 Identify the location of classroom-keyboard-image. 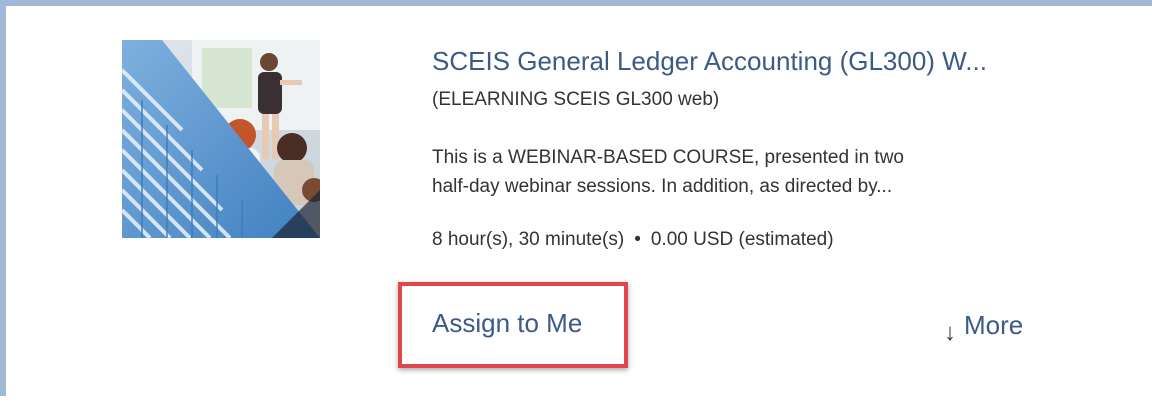
(221, 139).